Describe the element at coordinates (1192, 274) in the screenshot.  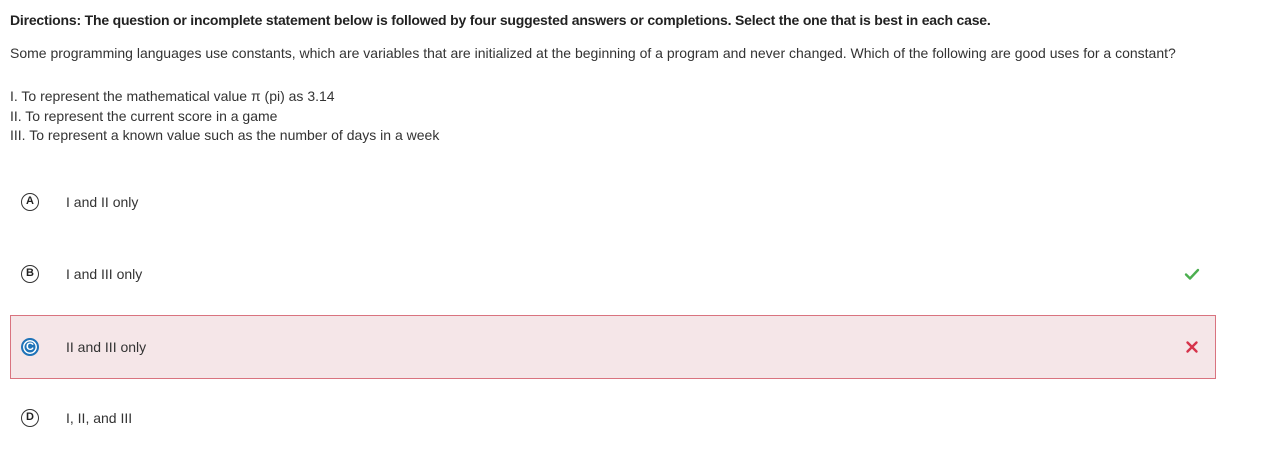
I see `check-icon` at that location.